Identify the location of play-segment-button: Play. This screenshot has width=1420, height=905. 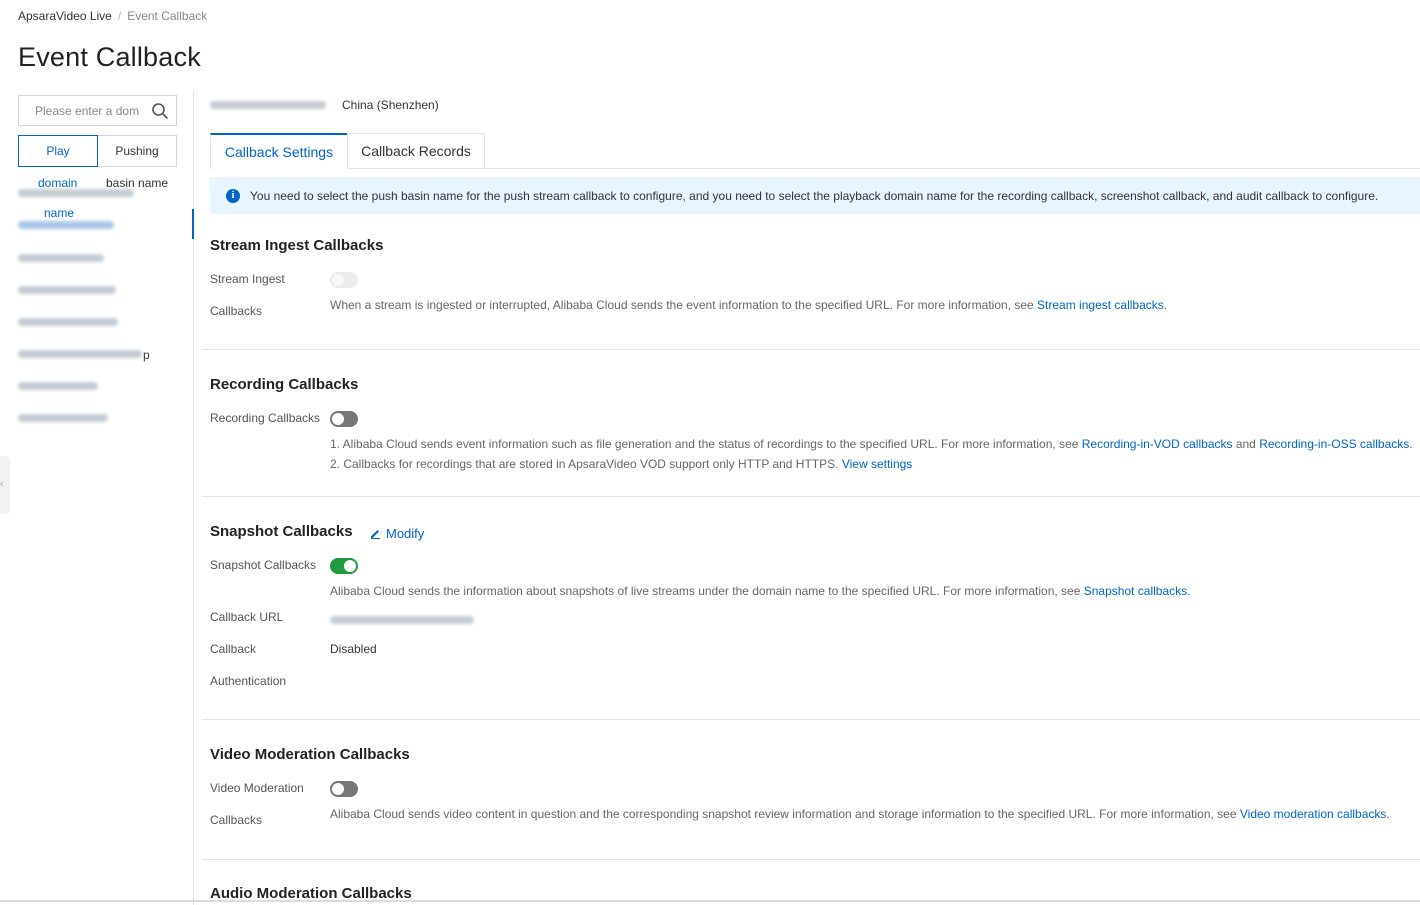
(58, 151).